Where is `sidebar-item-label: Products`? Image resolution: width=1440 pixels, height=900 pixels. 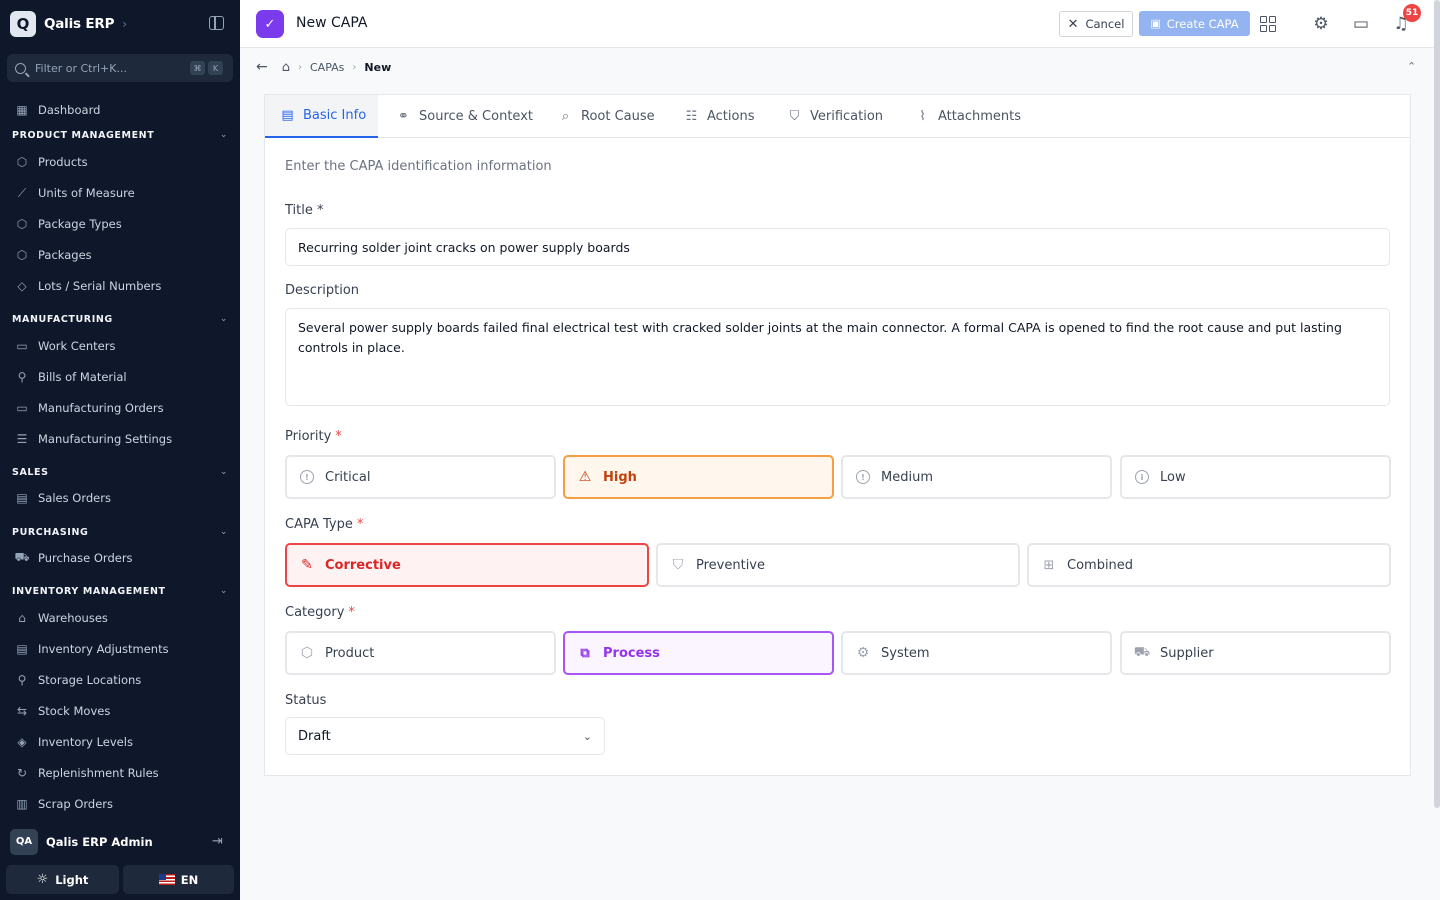
sidebar-item-label: Products is located at coordinates (63, 162).